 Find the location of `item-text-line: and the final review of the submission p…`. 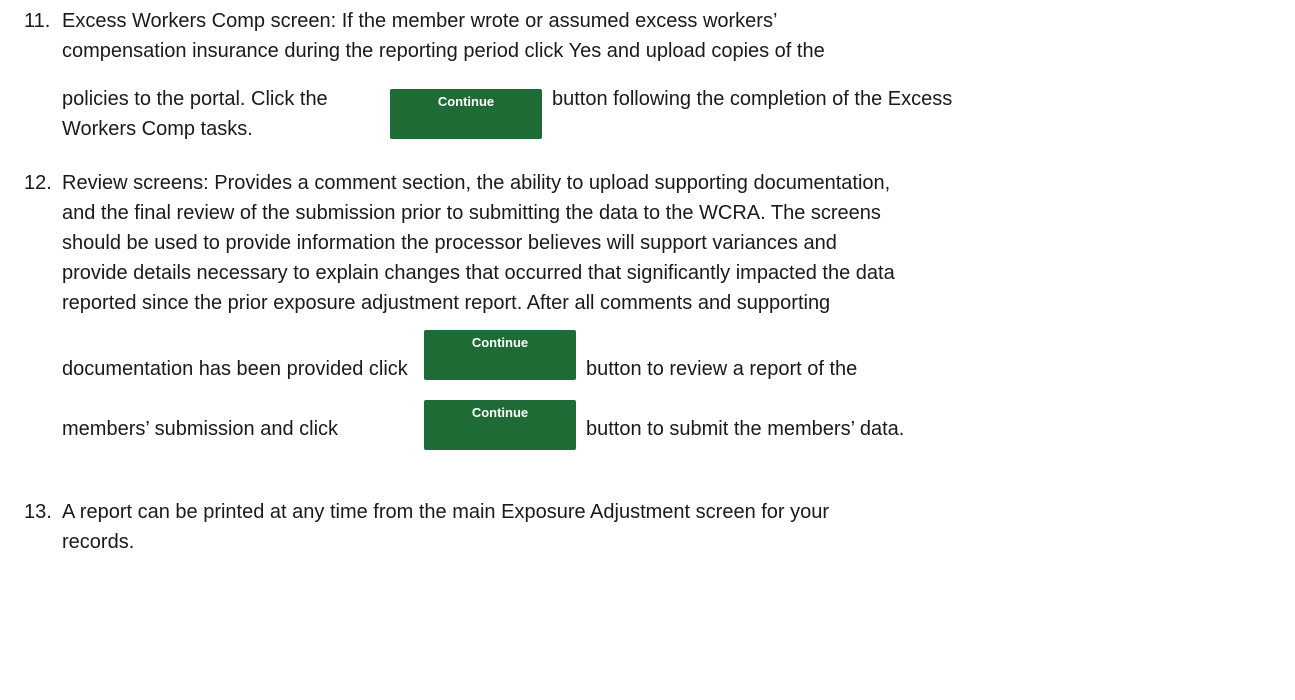

item-text-line: and the final review of the submission p… is located at coordinates (471, 213).